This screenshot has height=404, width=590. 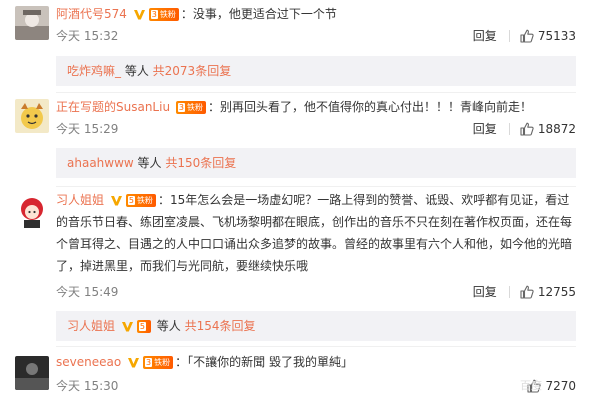 What do you see at coordinates (560, 386) in the screenshot?
I see `like-count: 7270` at bounding box center [560, 386].